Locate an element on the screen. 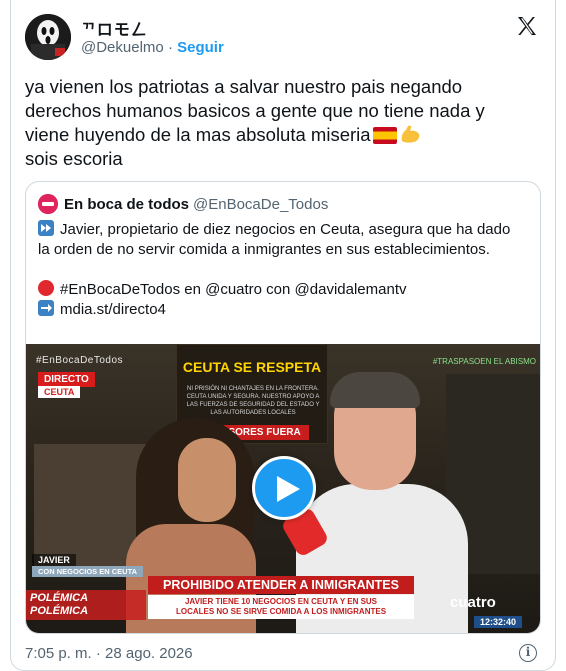  quoted-spacer is located at coordinates (285, 270).